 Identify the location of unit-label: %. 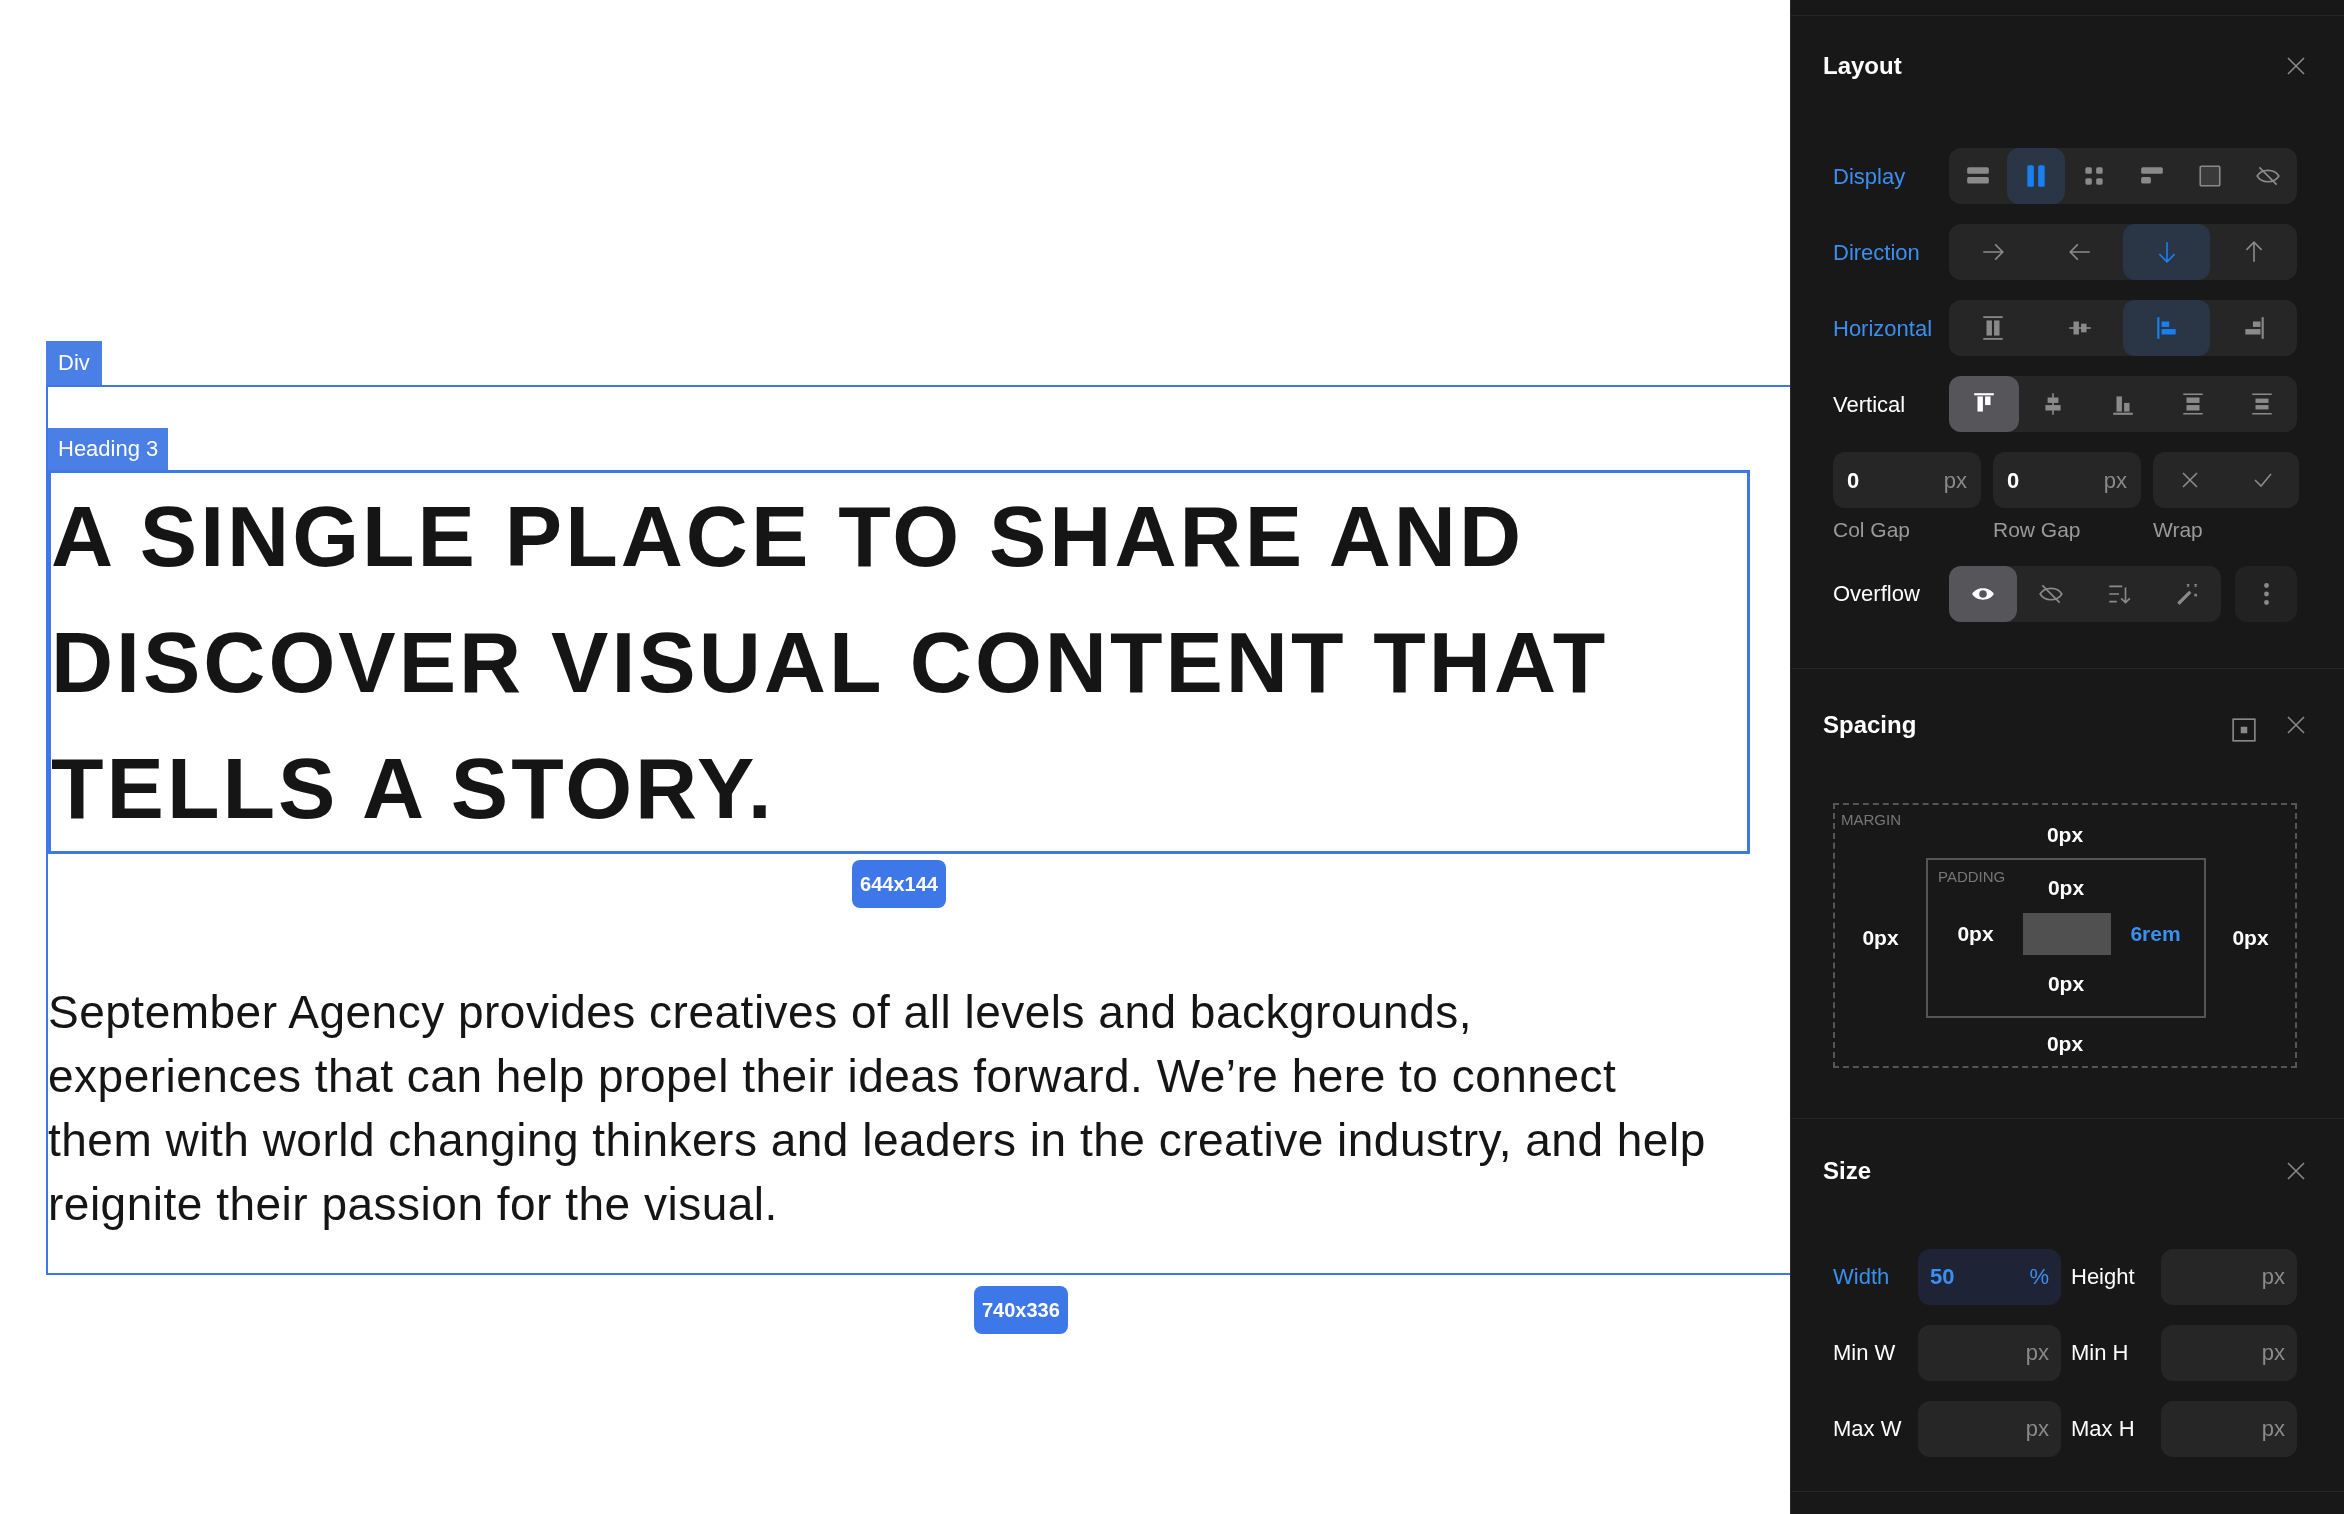
(2039, 1277).